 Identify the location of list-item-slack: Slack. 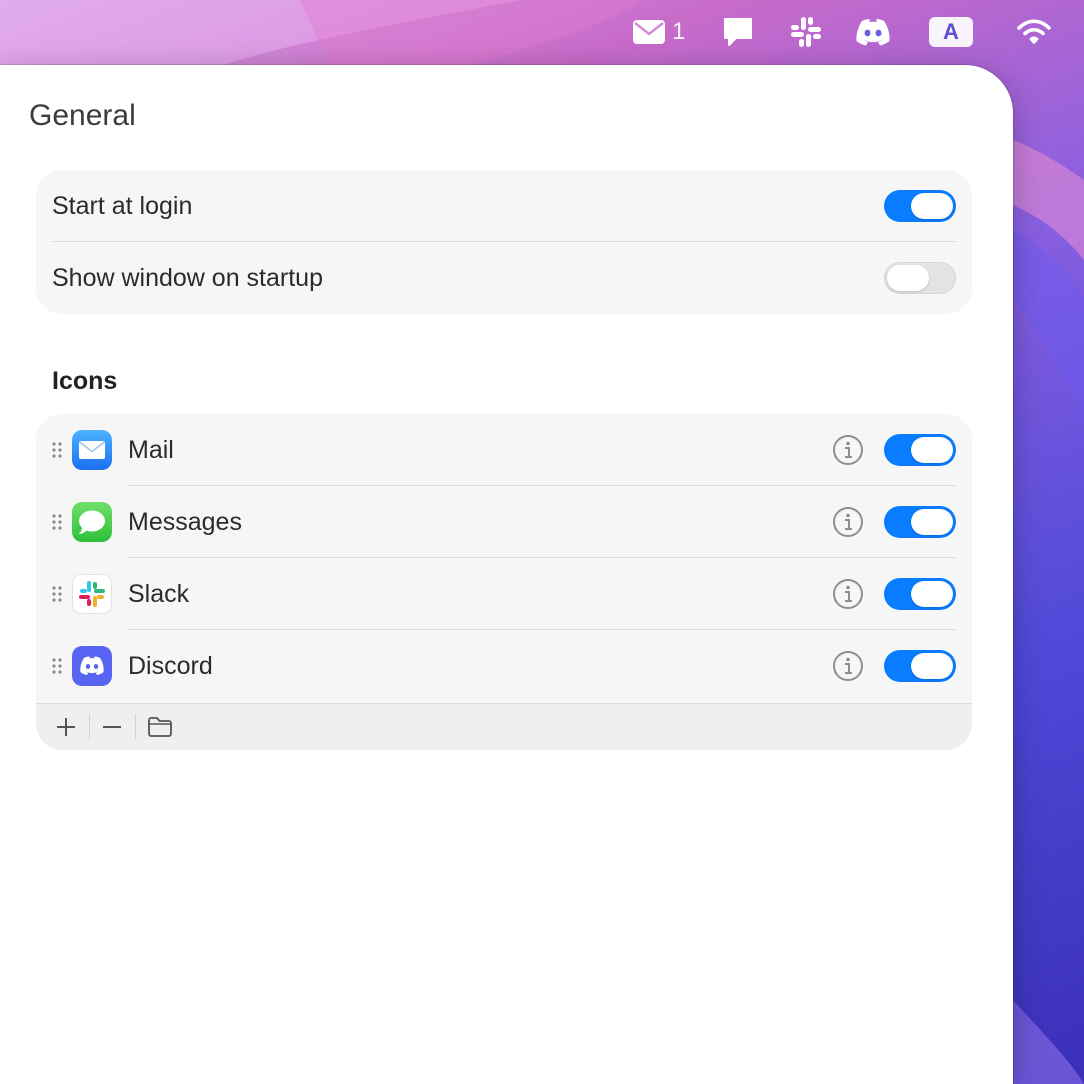
(504, 594).